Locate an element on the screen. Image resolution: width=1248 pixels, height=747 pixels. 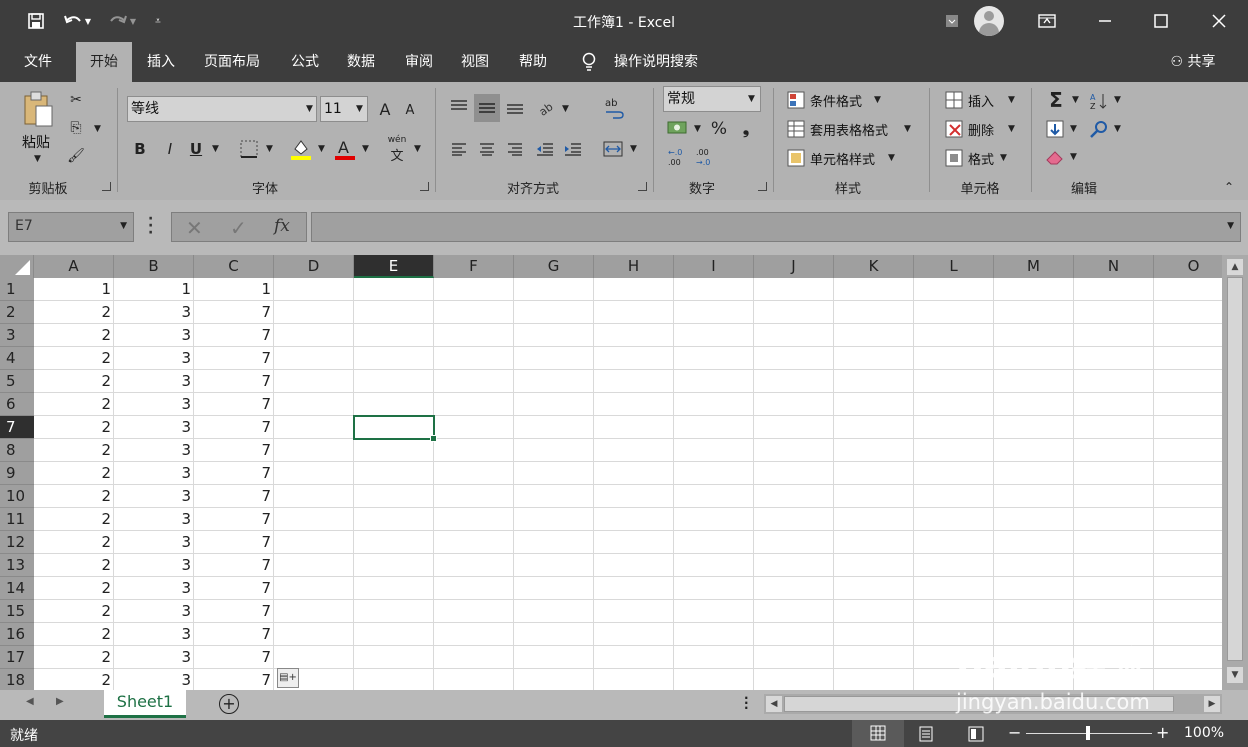
fill-color-icon is located at coordinates (301, 149).